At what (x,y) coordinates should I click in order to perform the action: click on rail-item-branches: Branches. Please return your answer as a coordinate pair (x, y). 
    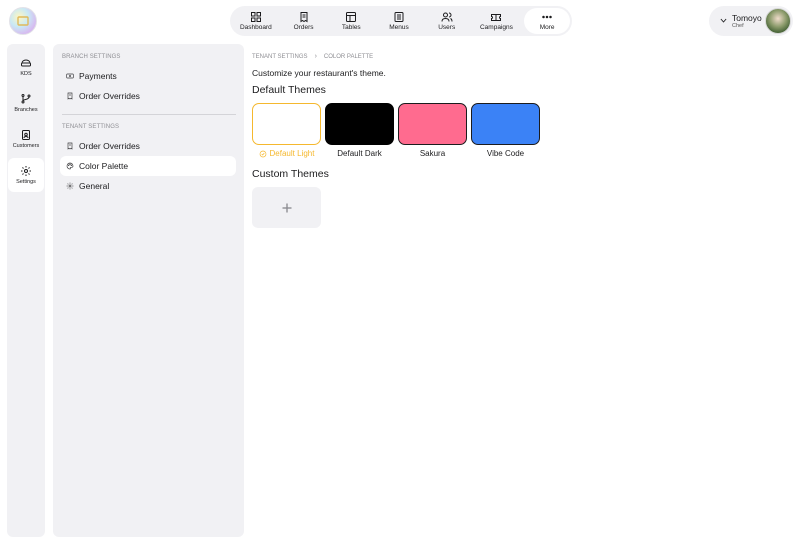
    Looking at the image, I should click on (26, 103).